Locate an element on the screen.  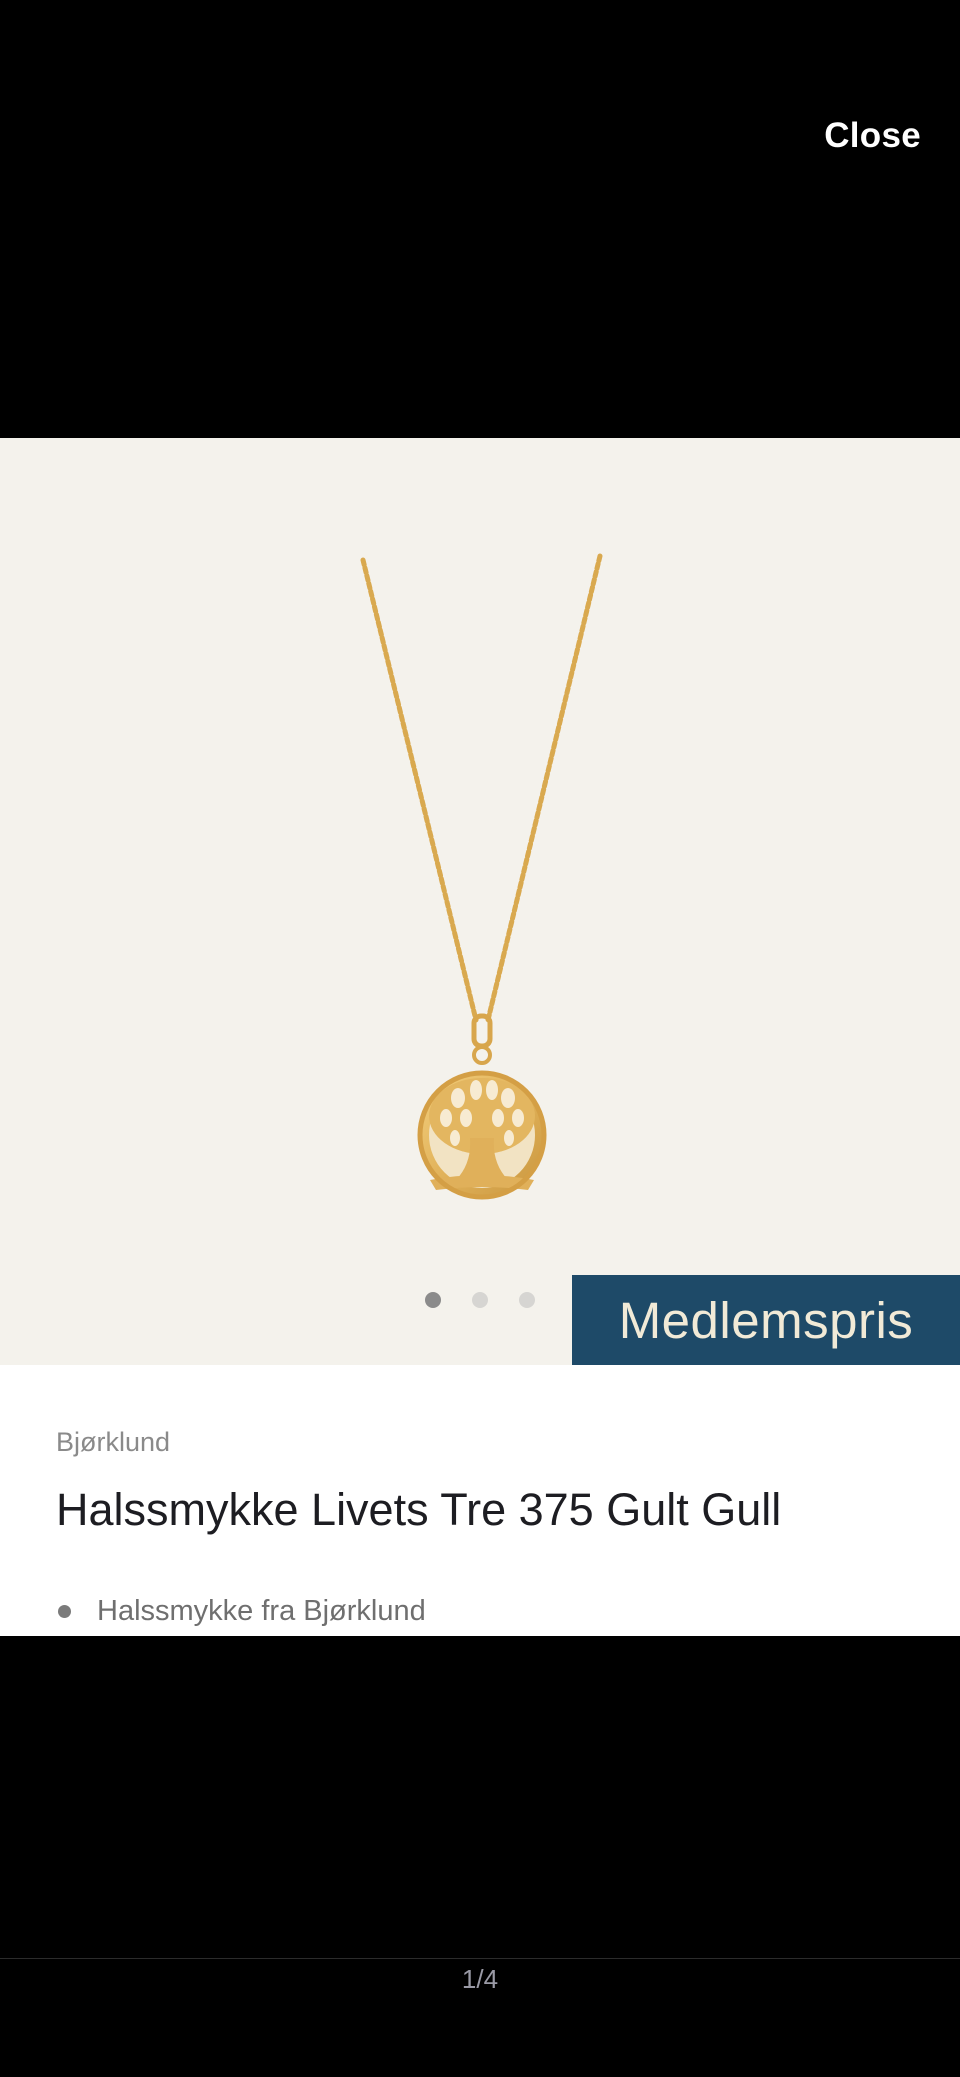
bullet-text: Halssmykke fra Bjørklund is located at coordinates (261, 1611).